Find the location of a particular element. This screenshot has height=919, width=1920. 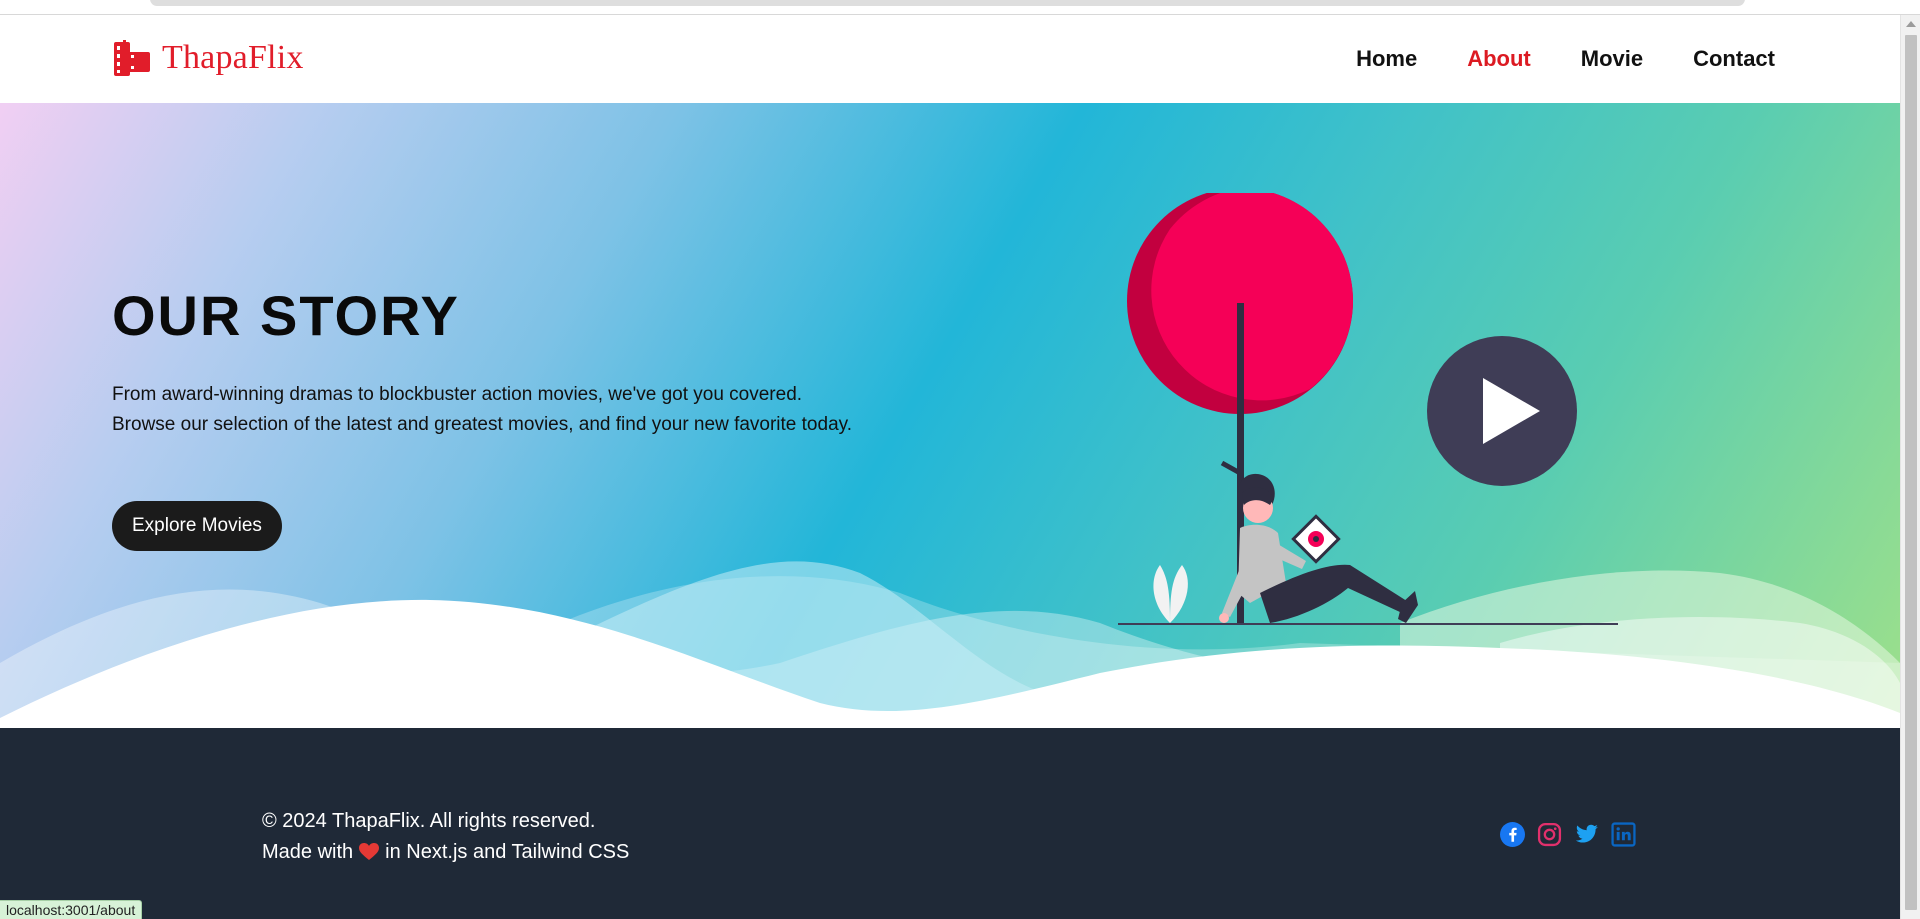

nav-movie-link: Movie is located at coordinates (1612, 59).